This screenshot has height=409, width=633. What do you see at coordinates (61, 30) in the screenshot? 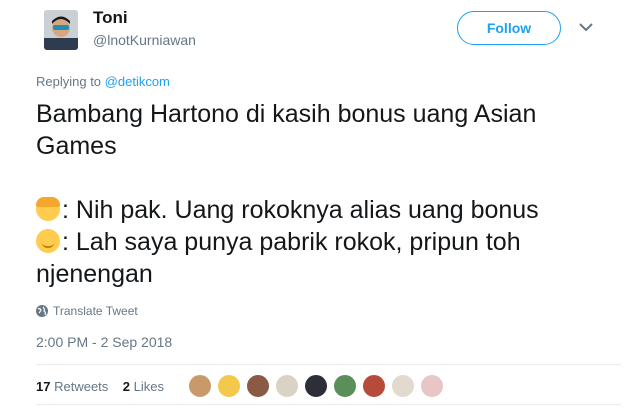
I see `avatar` at bounding box center [61, 30].